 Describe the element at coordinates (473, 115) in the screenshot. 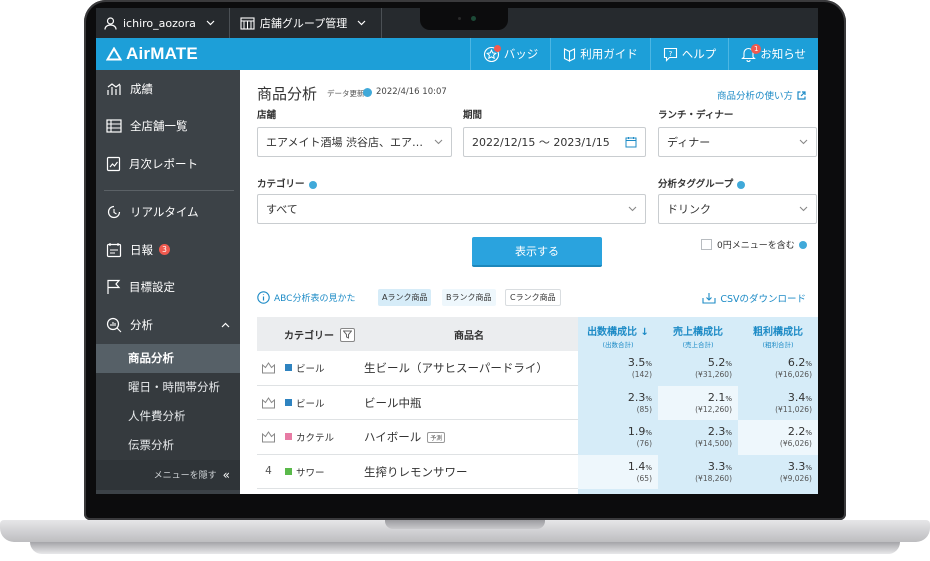

I see `period-filter-label: 期間` at that location.